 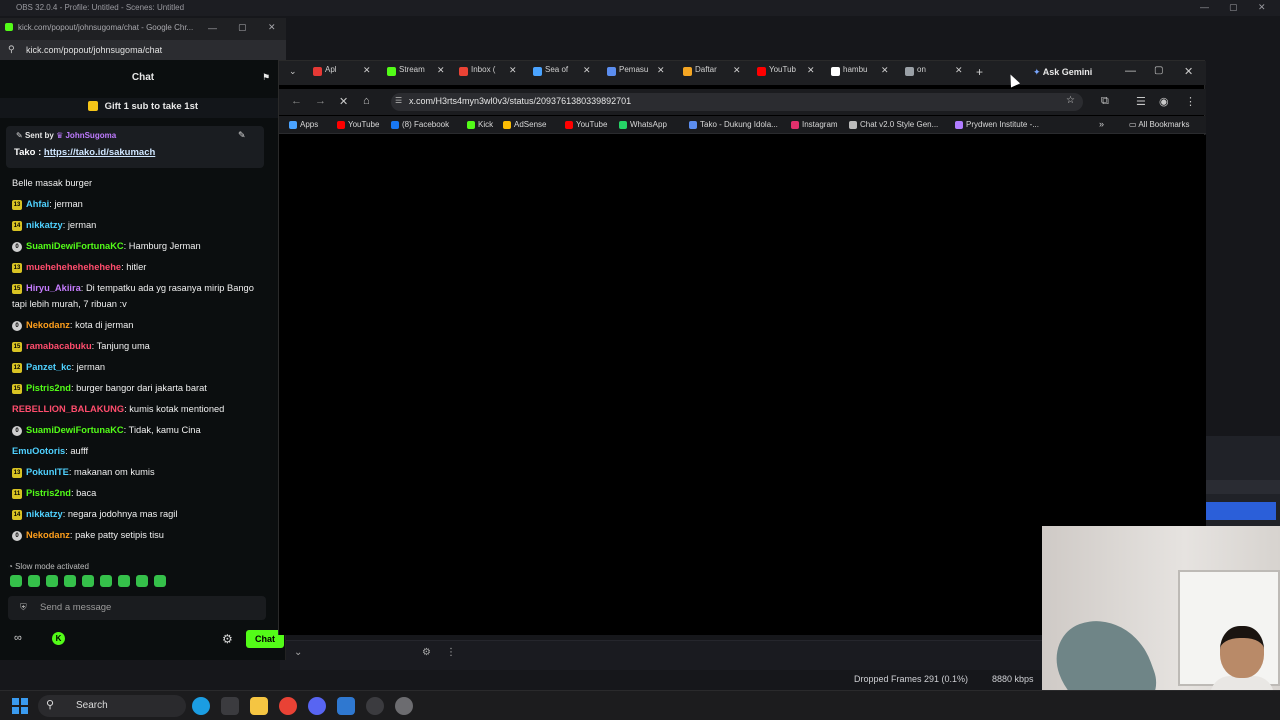 I want to click on browser-close-icon: ✕, so click(x=1188, y=71).